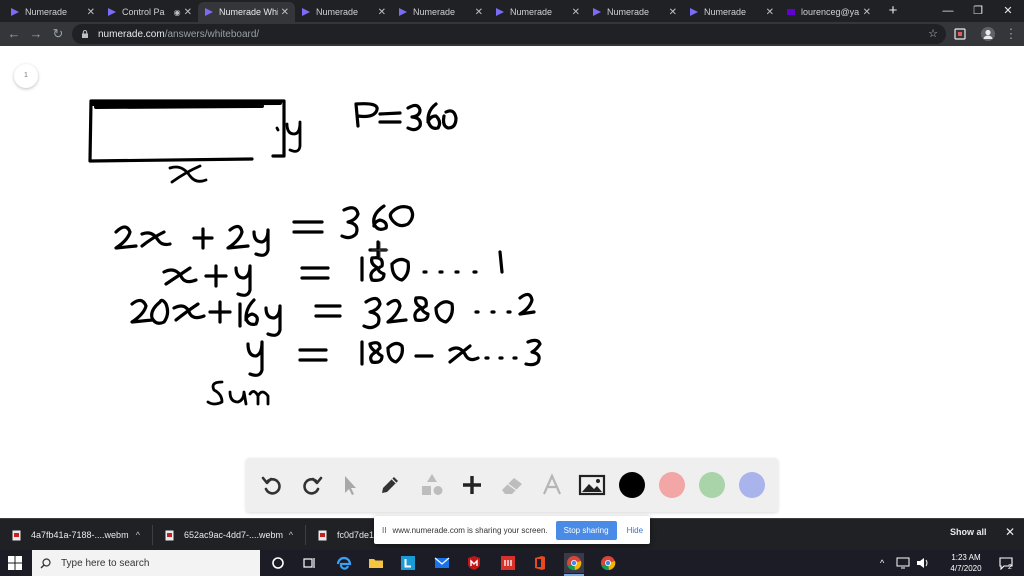  Describe the element at coordinates (470, 530) in the screenshot. I see `sharing-message: www.numerade.com is sharing your screen.` at that location.